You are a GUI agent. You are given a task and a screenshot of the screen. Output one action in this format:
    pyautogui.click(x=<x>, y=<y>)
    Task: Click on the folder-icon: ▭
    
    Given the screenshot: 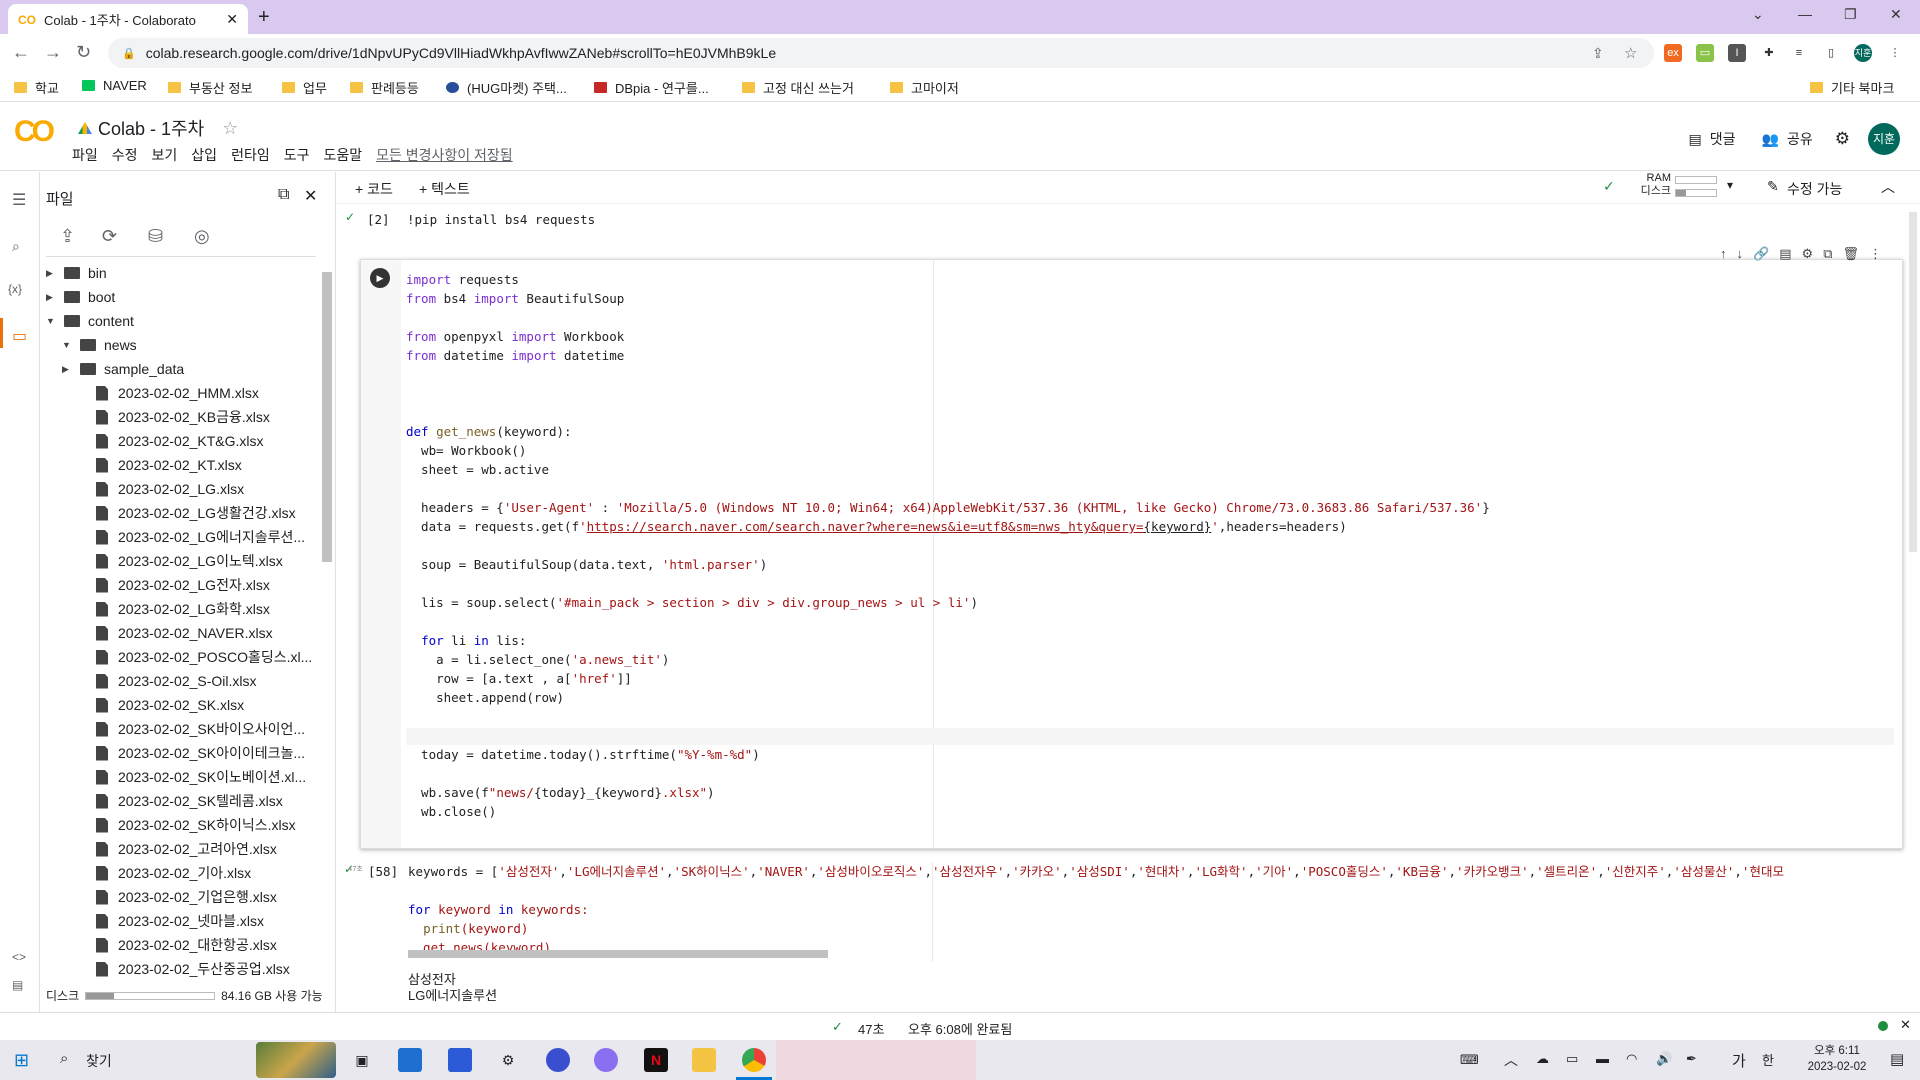 What is the action you would take?
    pyautogui.click(x=19, y=336)
    